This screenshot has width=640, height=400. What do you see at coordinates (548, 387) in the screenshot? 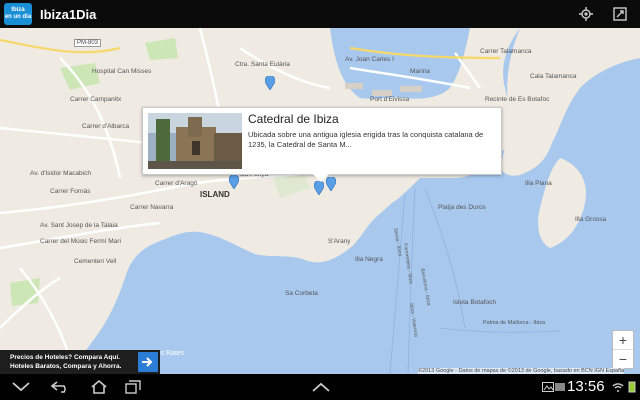
I see `gallery-notification-icon` at bounding box center [548, 387].